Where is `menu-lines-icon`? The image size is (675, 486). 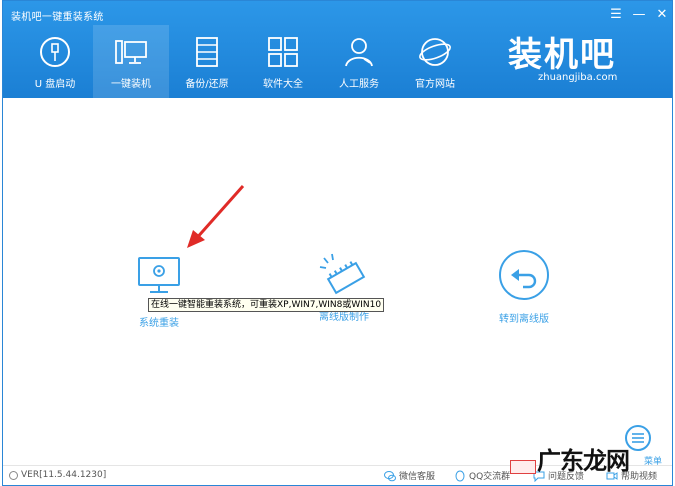 menu-lines-icon is located at coordinates (638, 438).